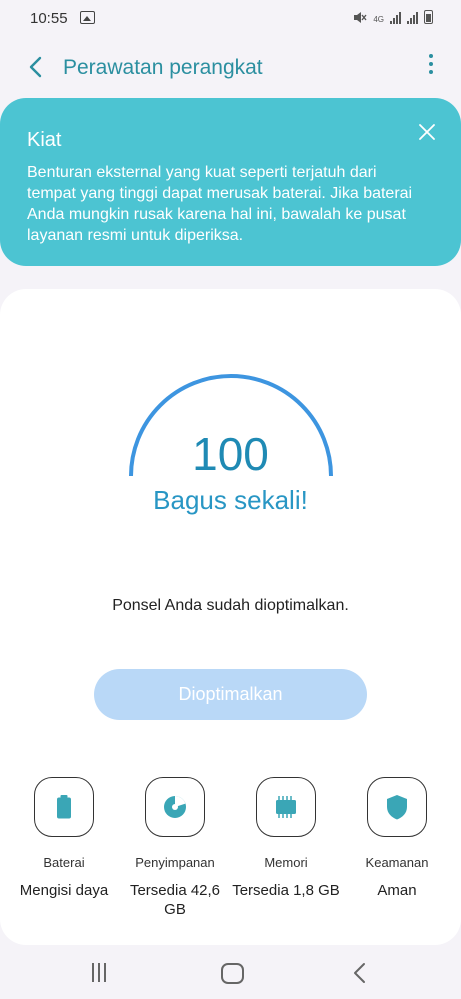  I want to click on category-label: Keamanan, so click(397, 862).